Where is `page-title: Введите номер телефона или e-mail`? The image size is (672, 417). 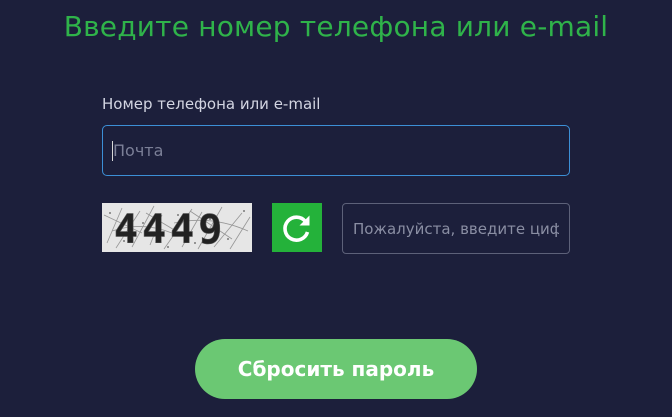
page-title: Введите номер телефона или e-mail is located at coordinates (336, 26).